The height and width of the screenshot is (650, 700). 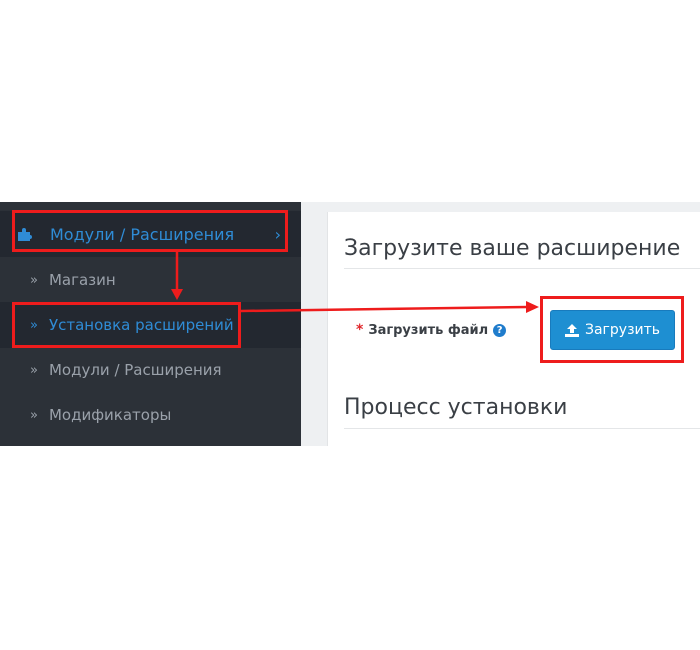 What do you see at coordinates (500, 330) in the screenshot?
I see `question-circle-icon: ?` at bounding box center [500, 330].